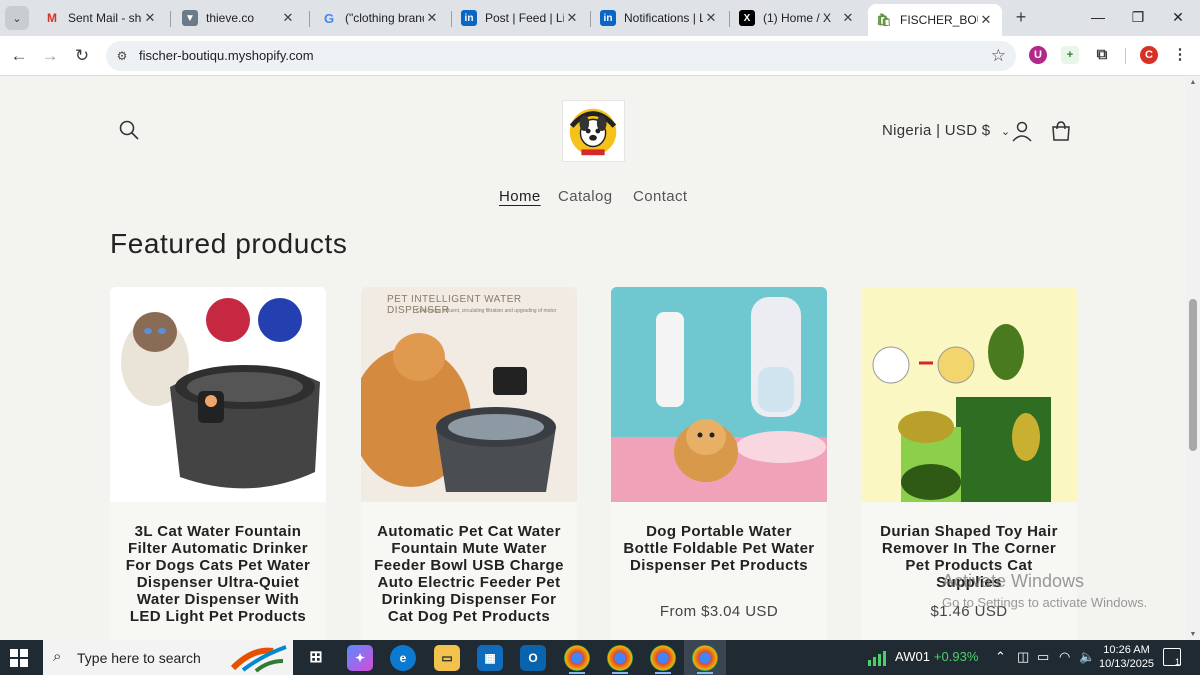  Describe the element at coordinates (19, 56) in the screenshot. I see `back-arrow-icon: ←` at that location.